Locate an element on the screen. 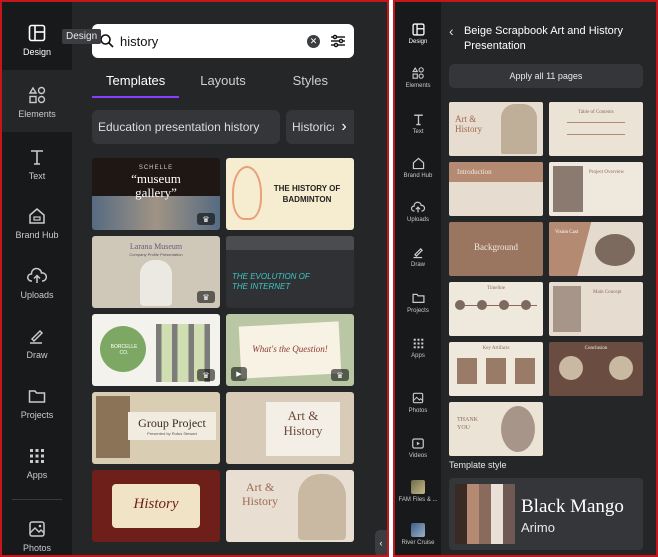 The image size is (658, 557). collapse-panel-button: ‹ is located at coordinates (381, 542).